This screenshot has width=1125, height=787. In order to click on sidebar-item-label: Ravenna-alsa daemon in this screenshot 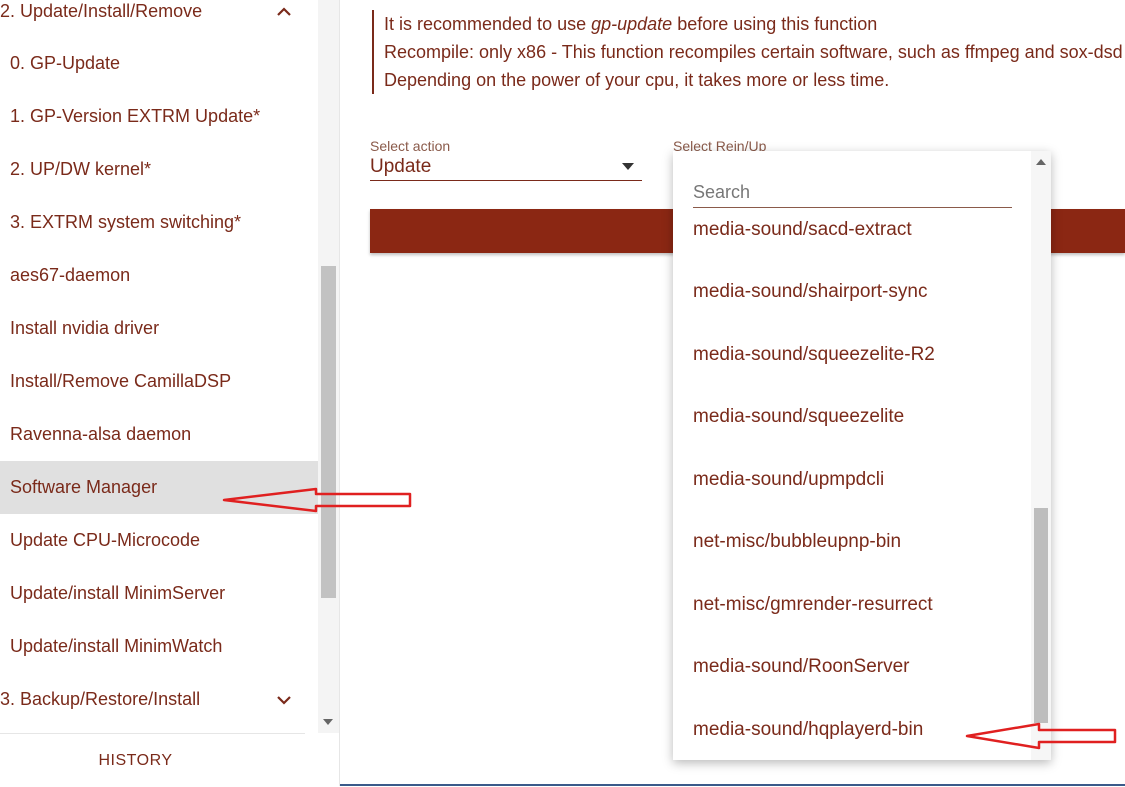, I will do `click(101, 434)`.